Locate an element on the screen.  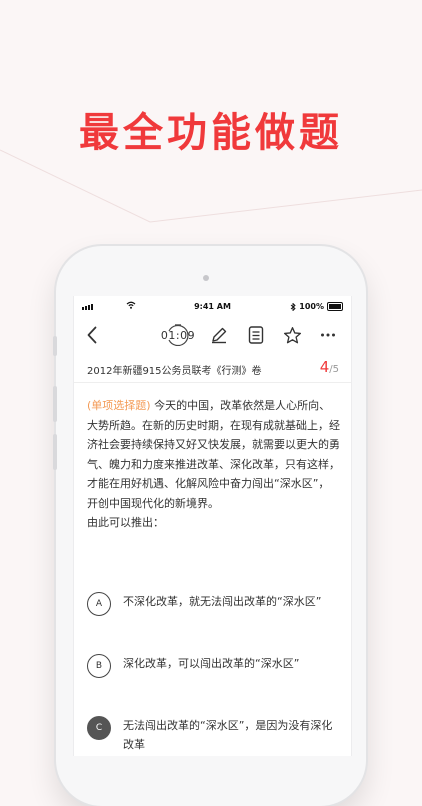
favorite-button is located at coordinates (292, 335).